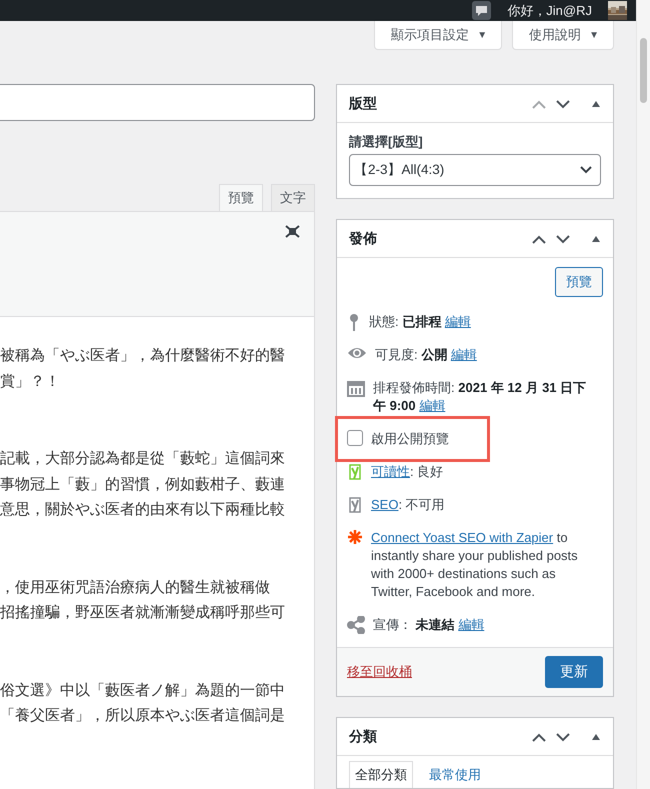 The image size is (650, 789). What do you see at coordinates (241, 197) in the screenshot?
I see `editor-tab: 預覽` at bounding box center [241, 197].